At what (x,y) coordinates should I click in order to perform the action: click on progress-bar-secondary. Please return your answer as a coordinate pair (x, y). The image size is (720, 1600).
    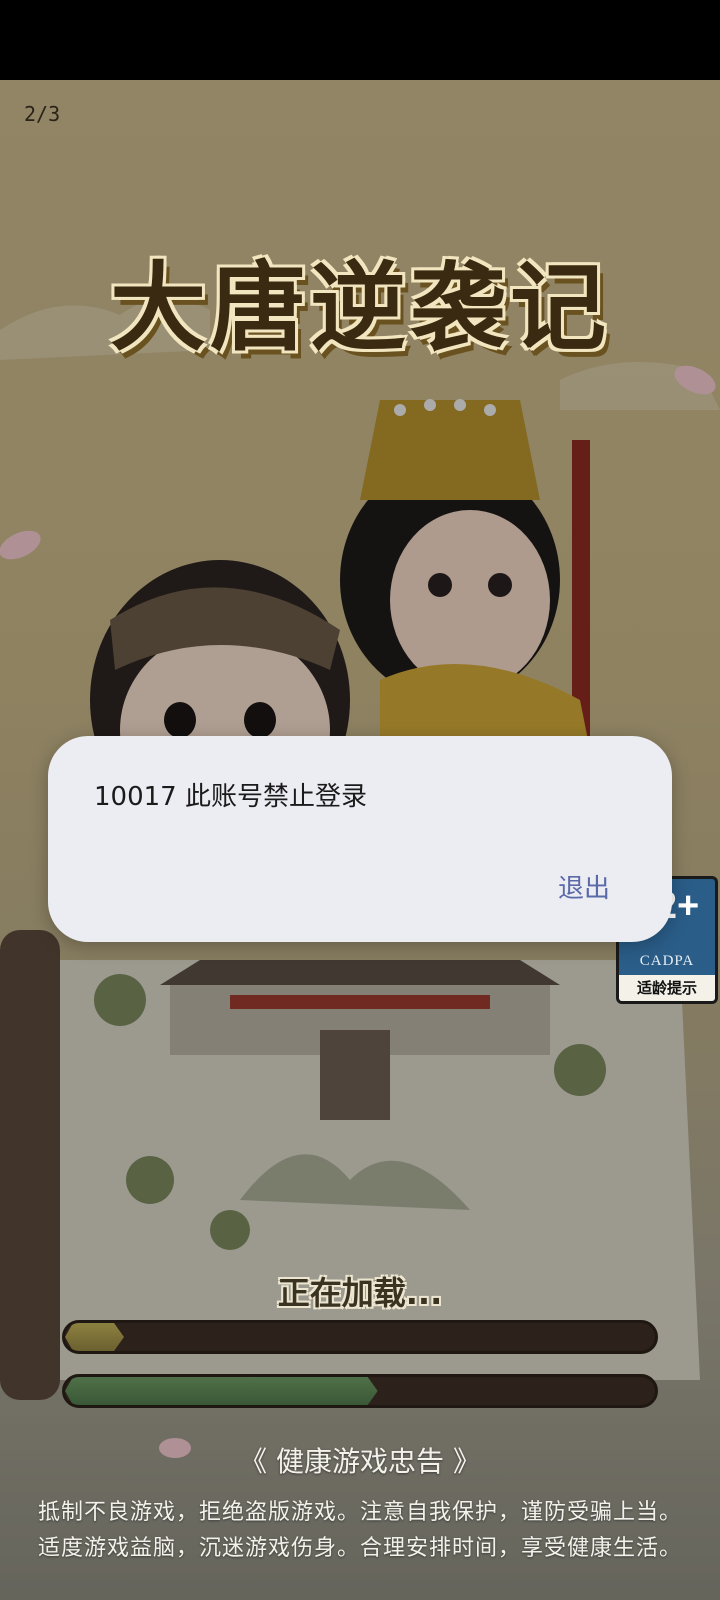
    Looking at the image, I should click on (360, 1391).